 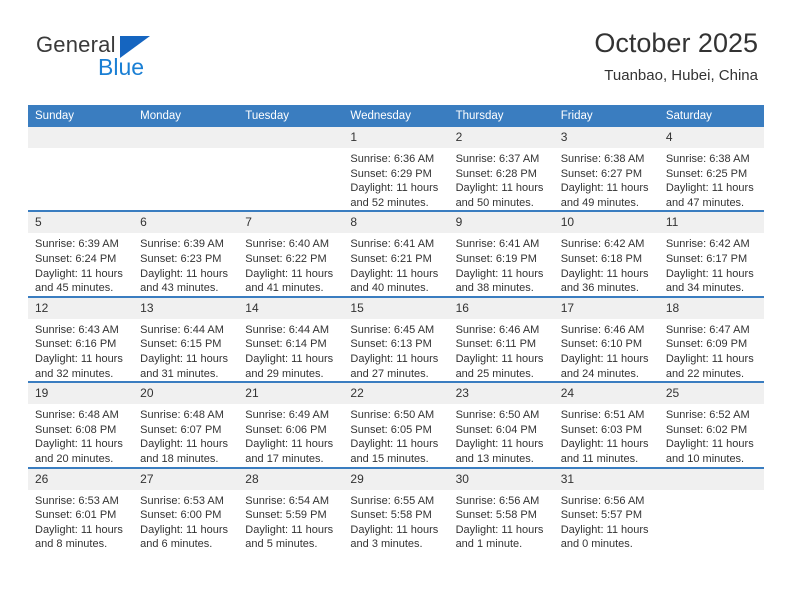 What do you see at coordinates (392, 329) in the screenshot?
I see `sunrise-text: Sunrise: 6:45 AM` at bounding box center [392, 329].